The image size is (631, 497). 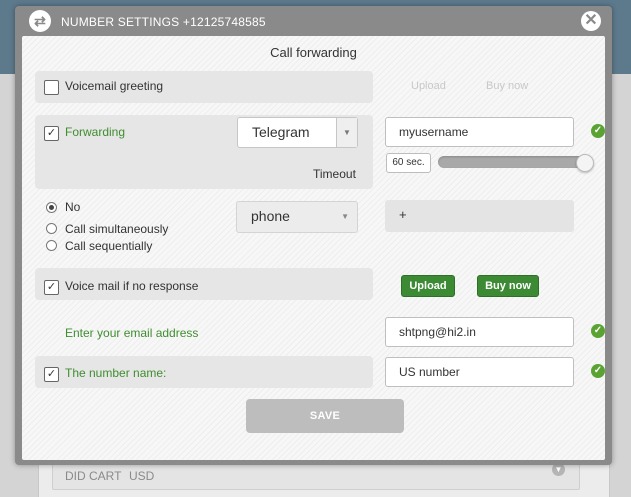 I want to click on radio-no-label: No, so click(x=73, y=207).